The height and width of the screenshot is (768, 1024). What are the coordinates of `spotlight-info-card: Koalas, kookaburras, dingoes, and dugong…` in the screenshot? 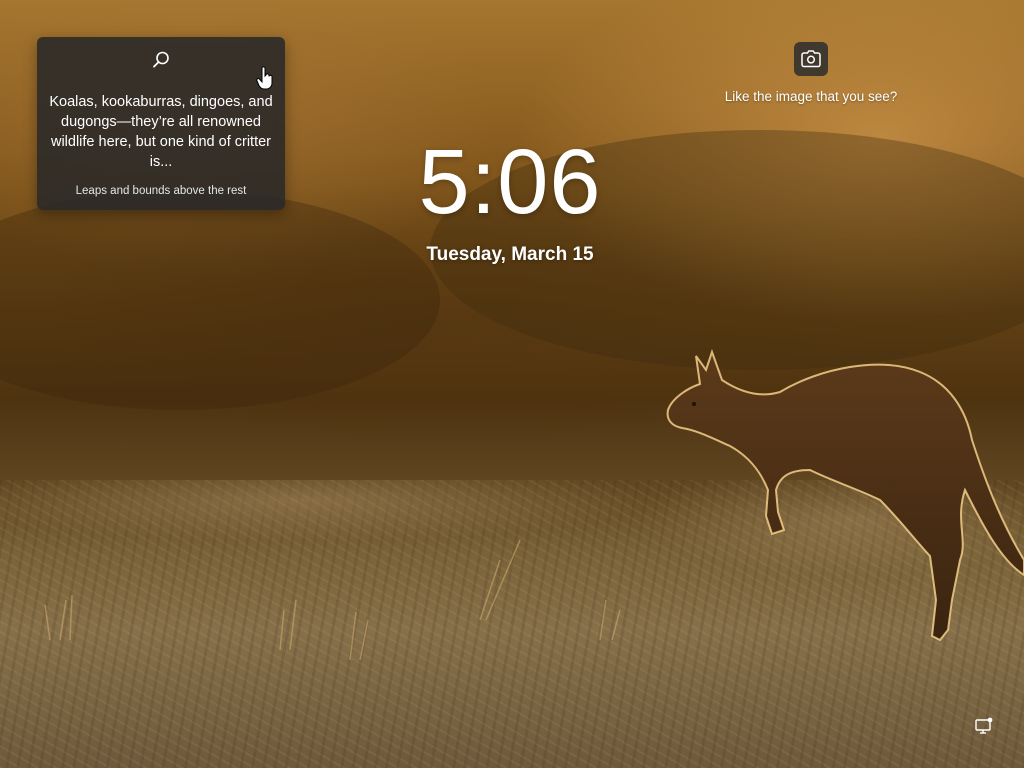 It's located at (161, 123).